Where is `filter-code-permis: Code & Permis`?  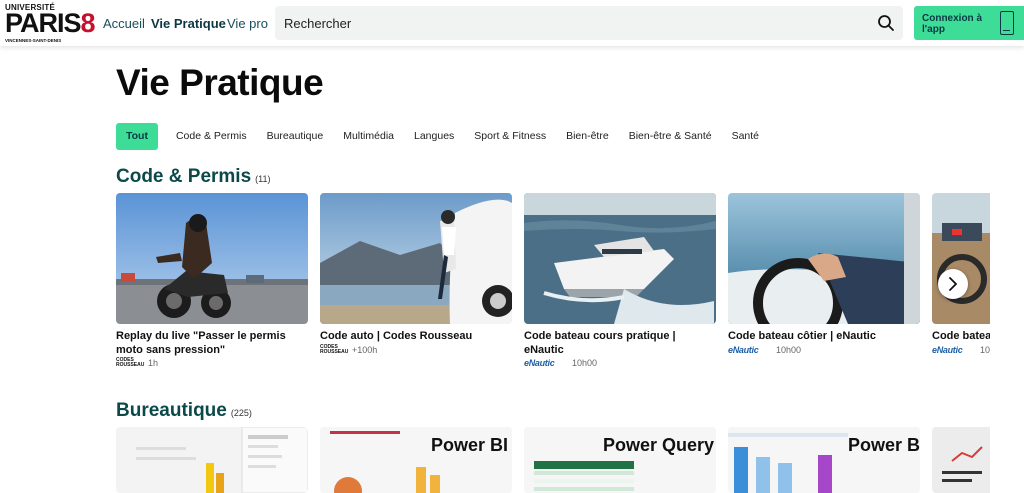
filter-code-permis: Code & Permis is located at coordinates (211, 136).